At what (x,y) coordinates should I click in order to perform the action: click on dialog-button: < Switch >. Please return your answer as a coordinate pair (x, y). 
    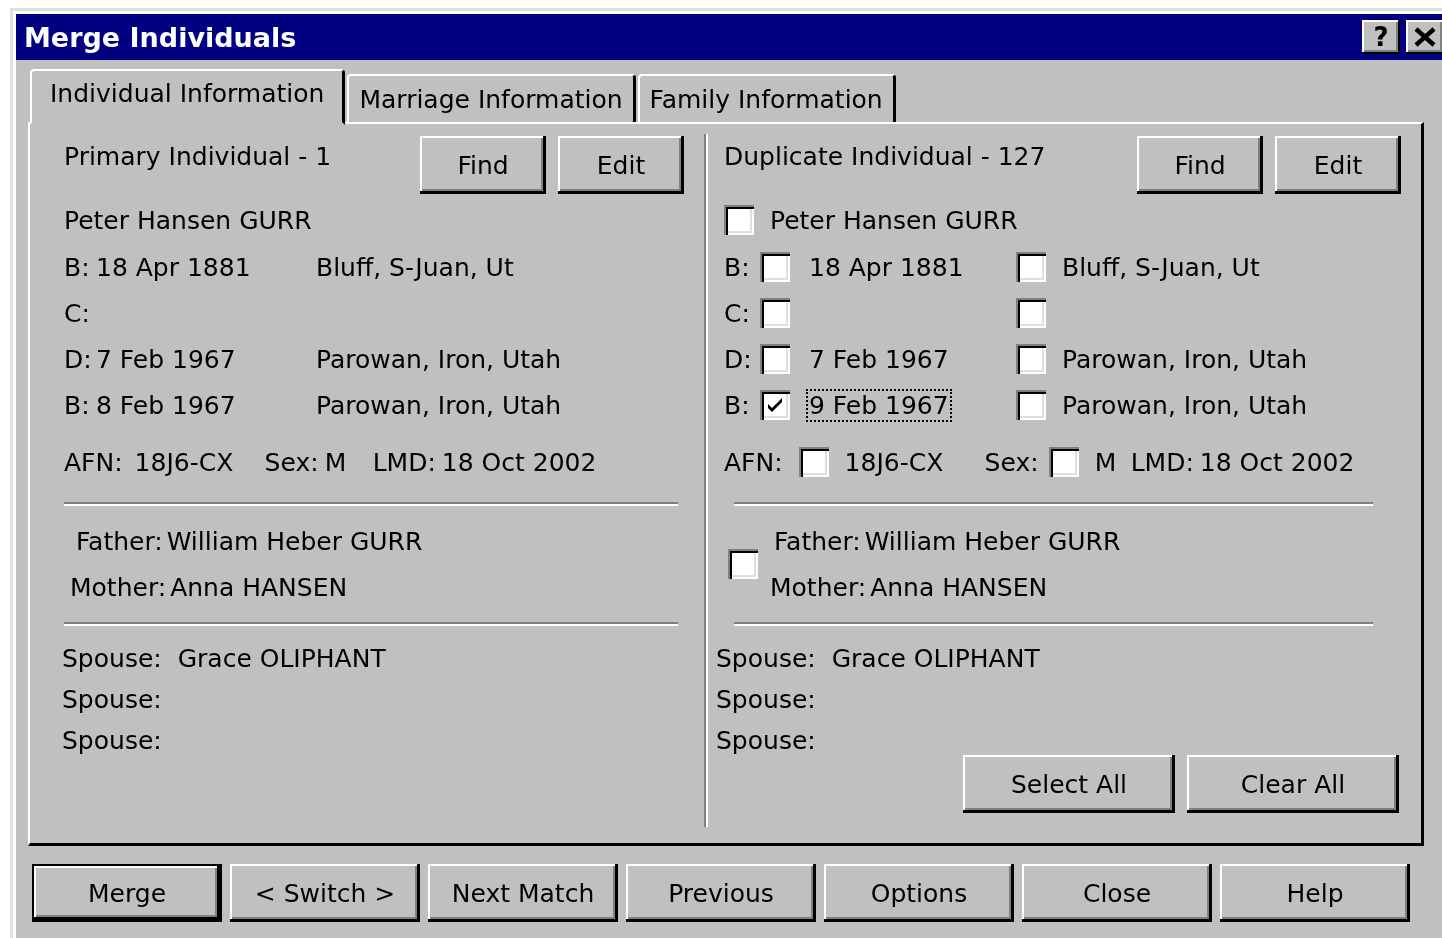
    Looking at the image, I should click on (325, 893).